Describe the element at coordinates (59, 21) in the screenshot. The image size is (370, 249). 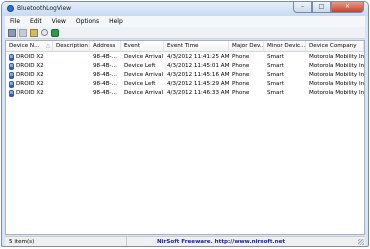
I see `menu-view: View` at that location.